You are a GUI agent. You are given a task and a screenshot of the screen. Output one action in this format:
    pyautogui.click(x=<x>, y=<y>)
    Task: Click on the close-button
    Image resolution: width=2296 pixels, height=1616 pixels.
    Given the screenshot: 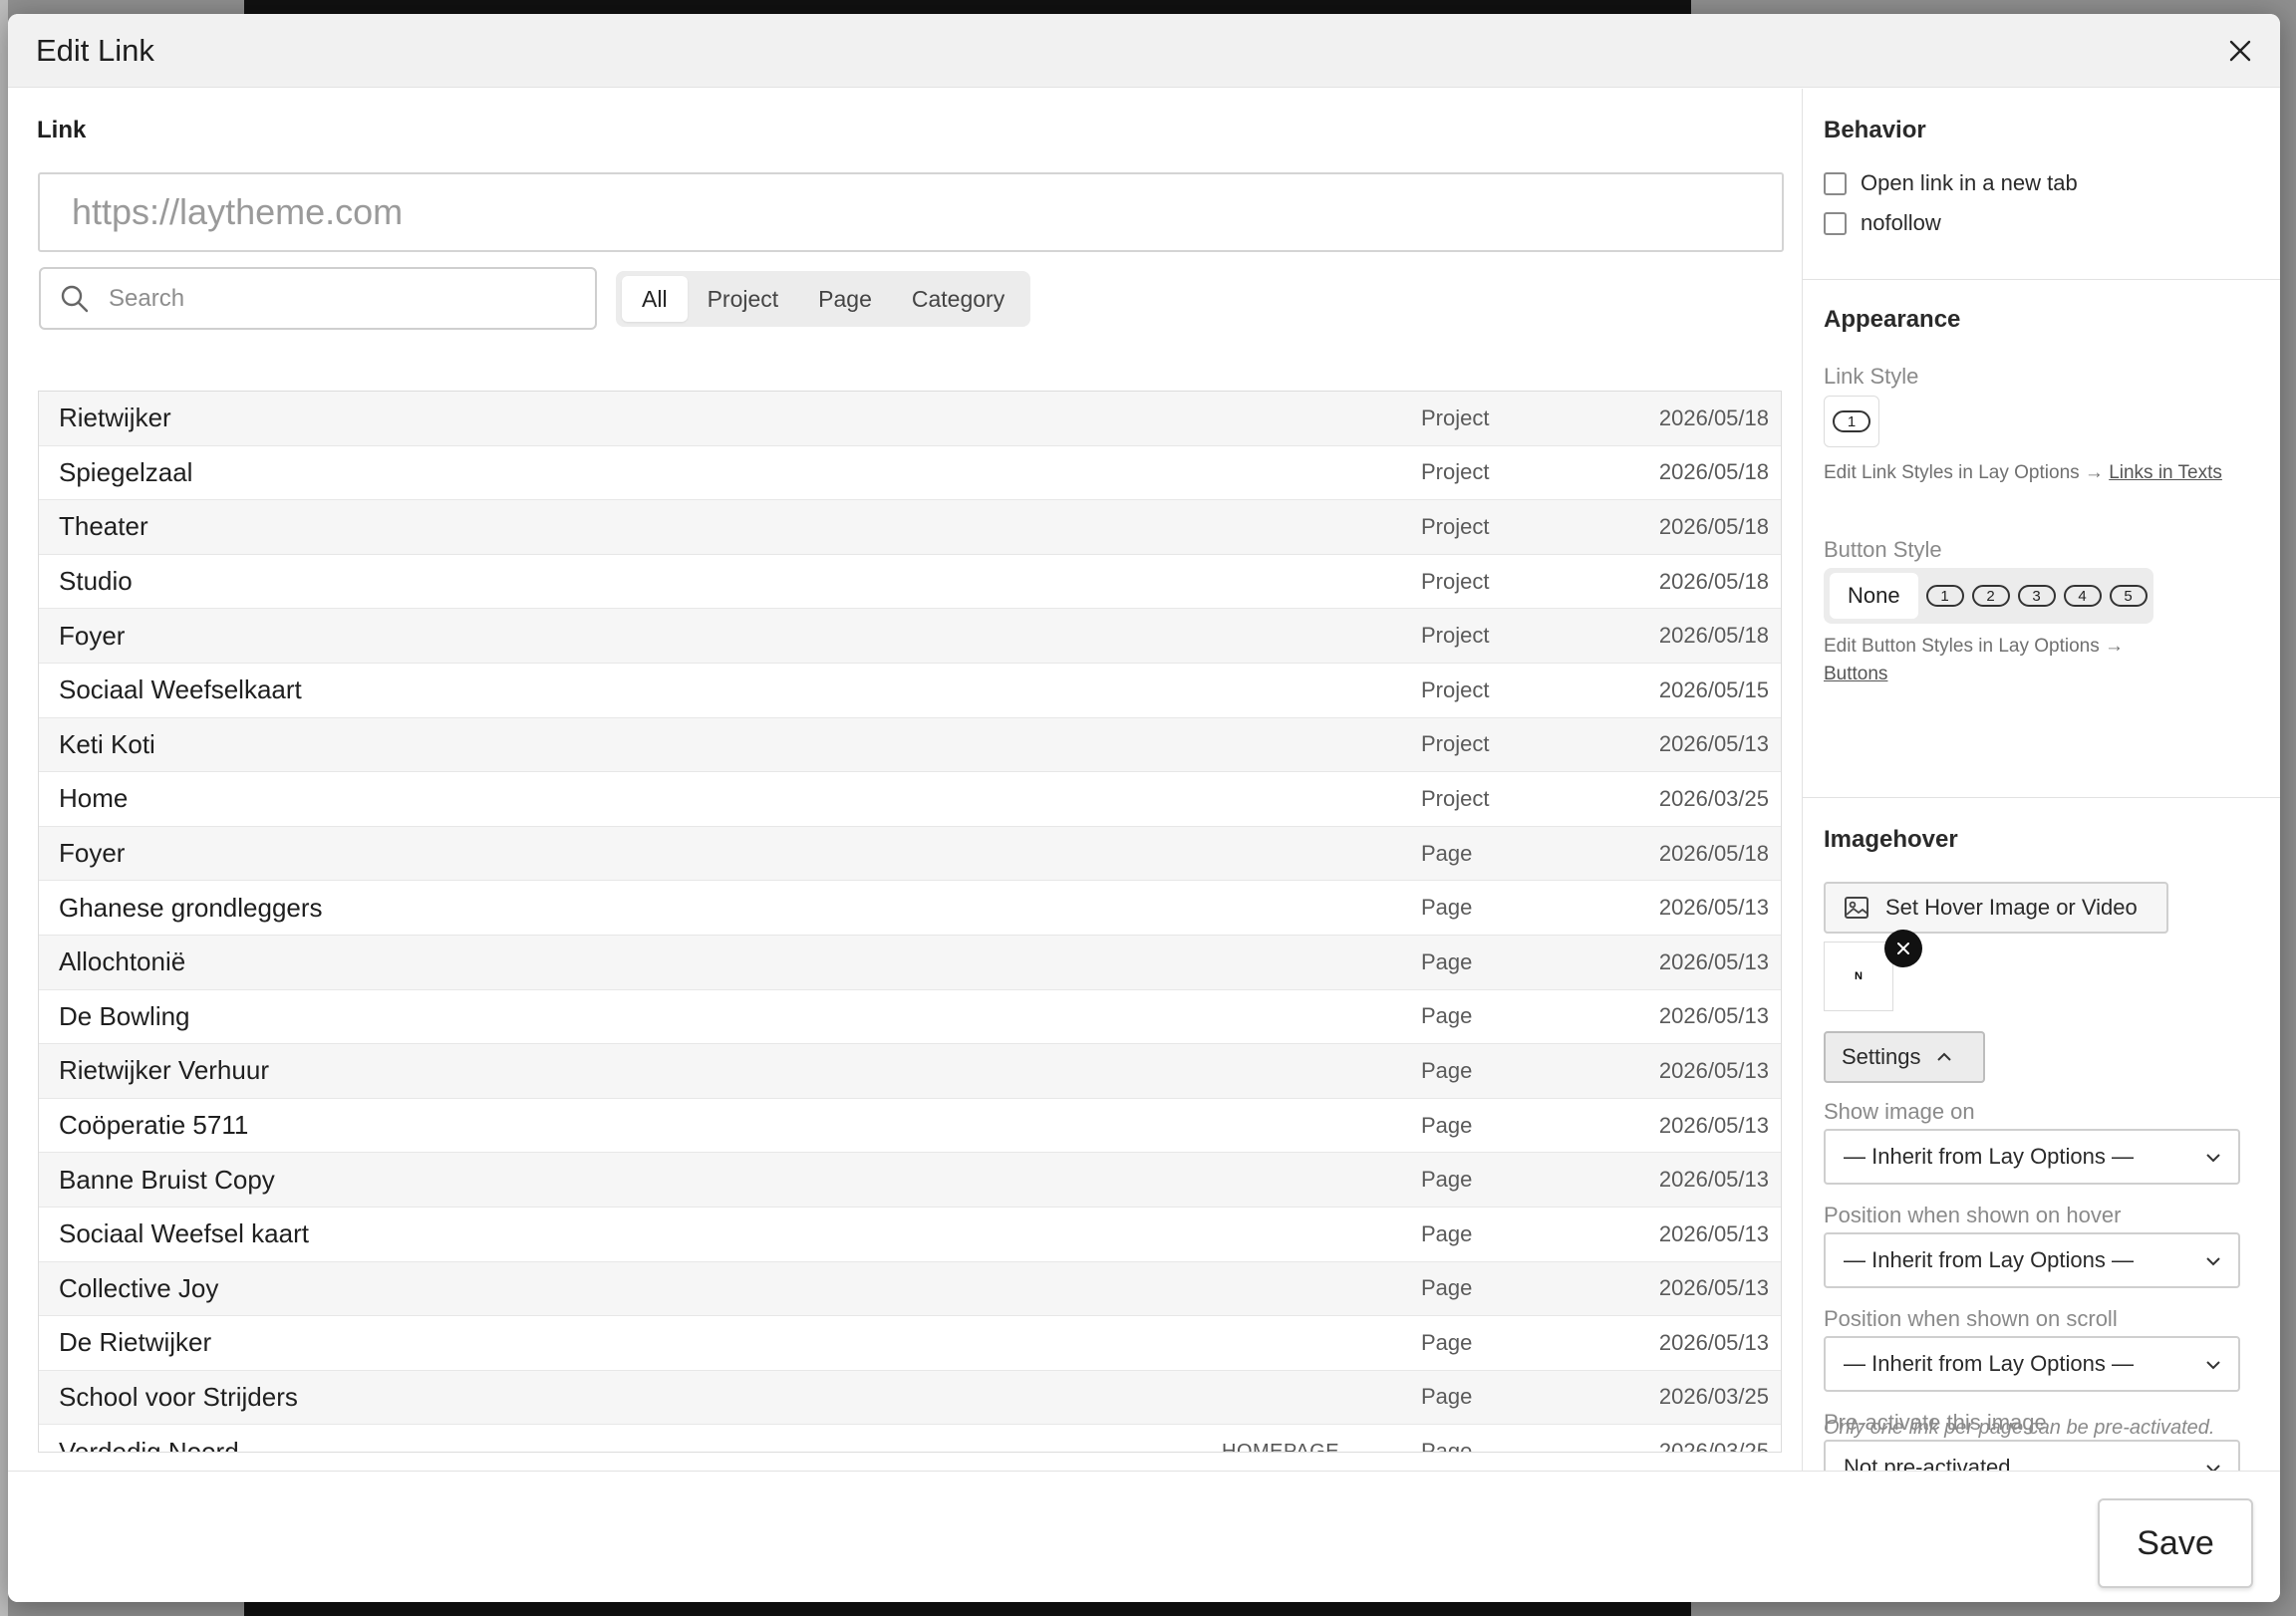 What is the action you would take?
    pyautogui.click(x=2240, y=51)
    